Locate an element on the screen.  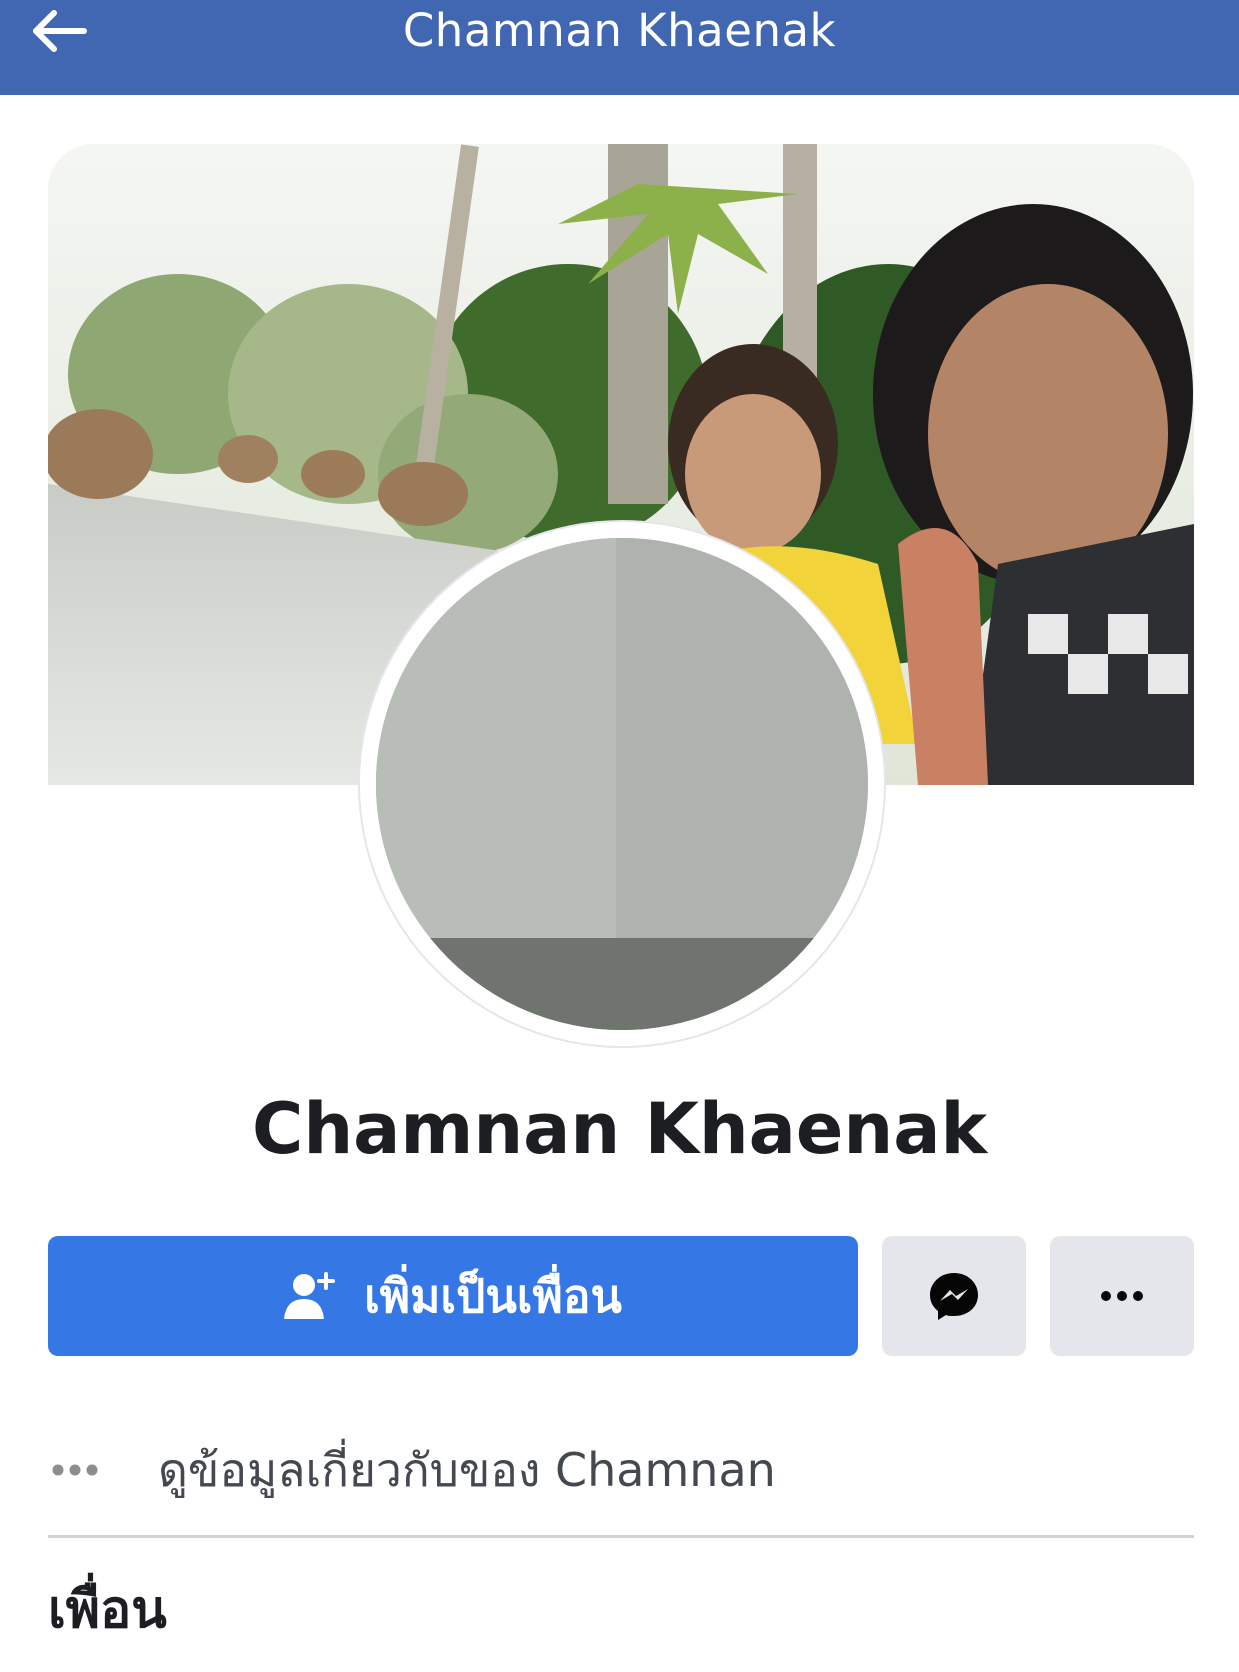
messenger-button is located at coordinates (954, 1296).